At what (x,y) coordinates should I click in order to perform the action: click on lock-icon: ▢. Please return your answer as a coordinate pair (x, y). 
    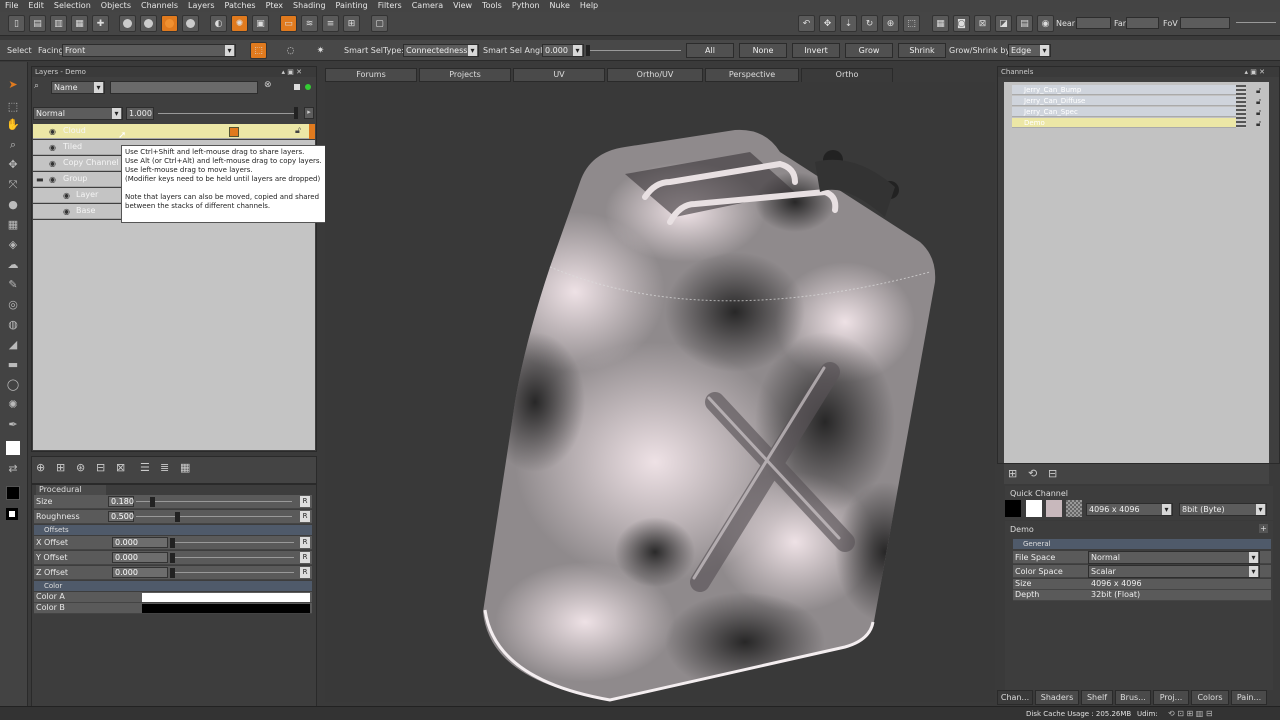
    Looking at the image, I should click on (379, 23).